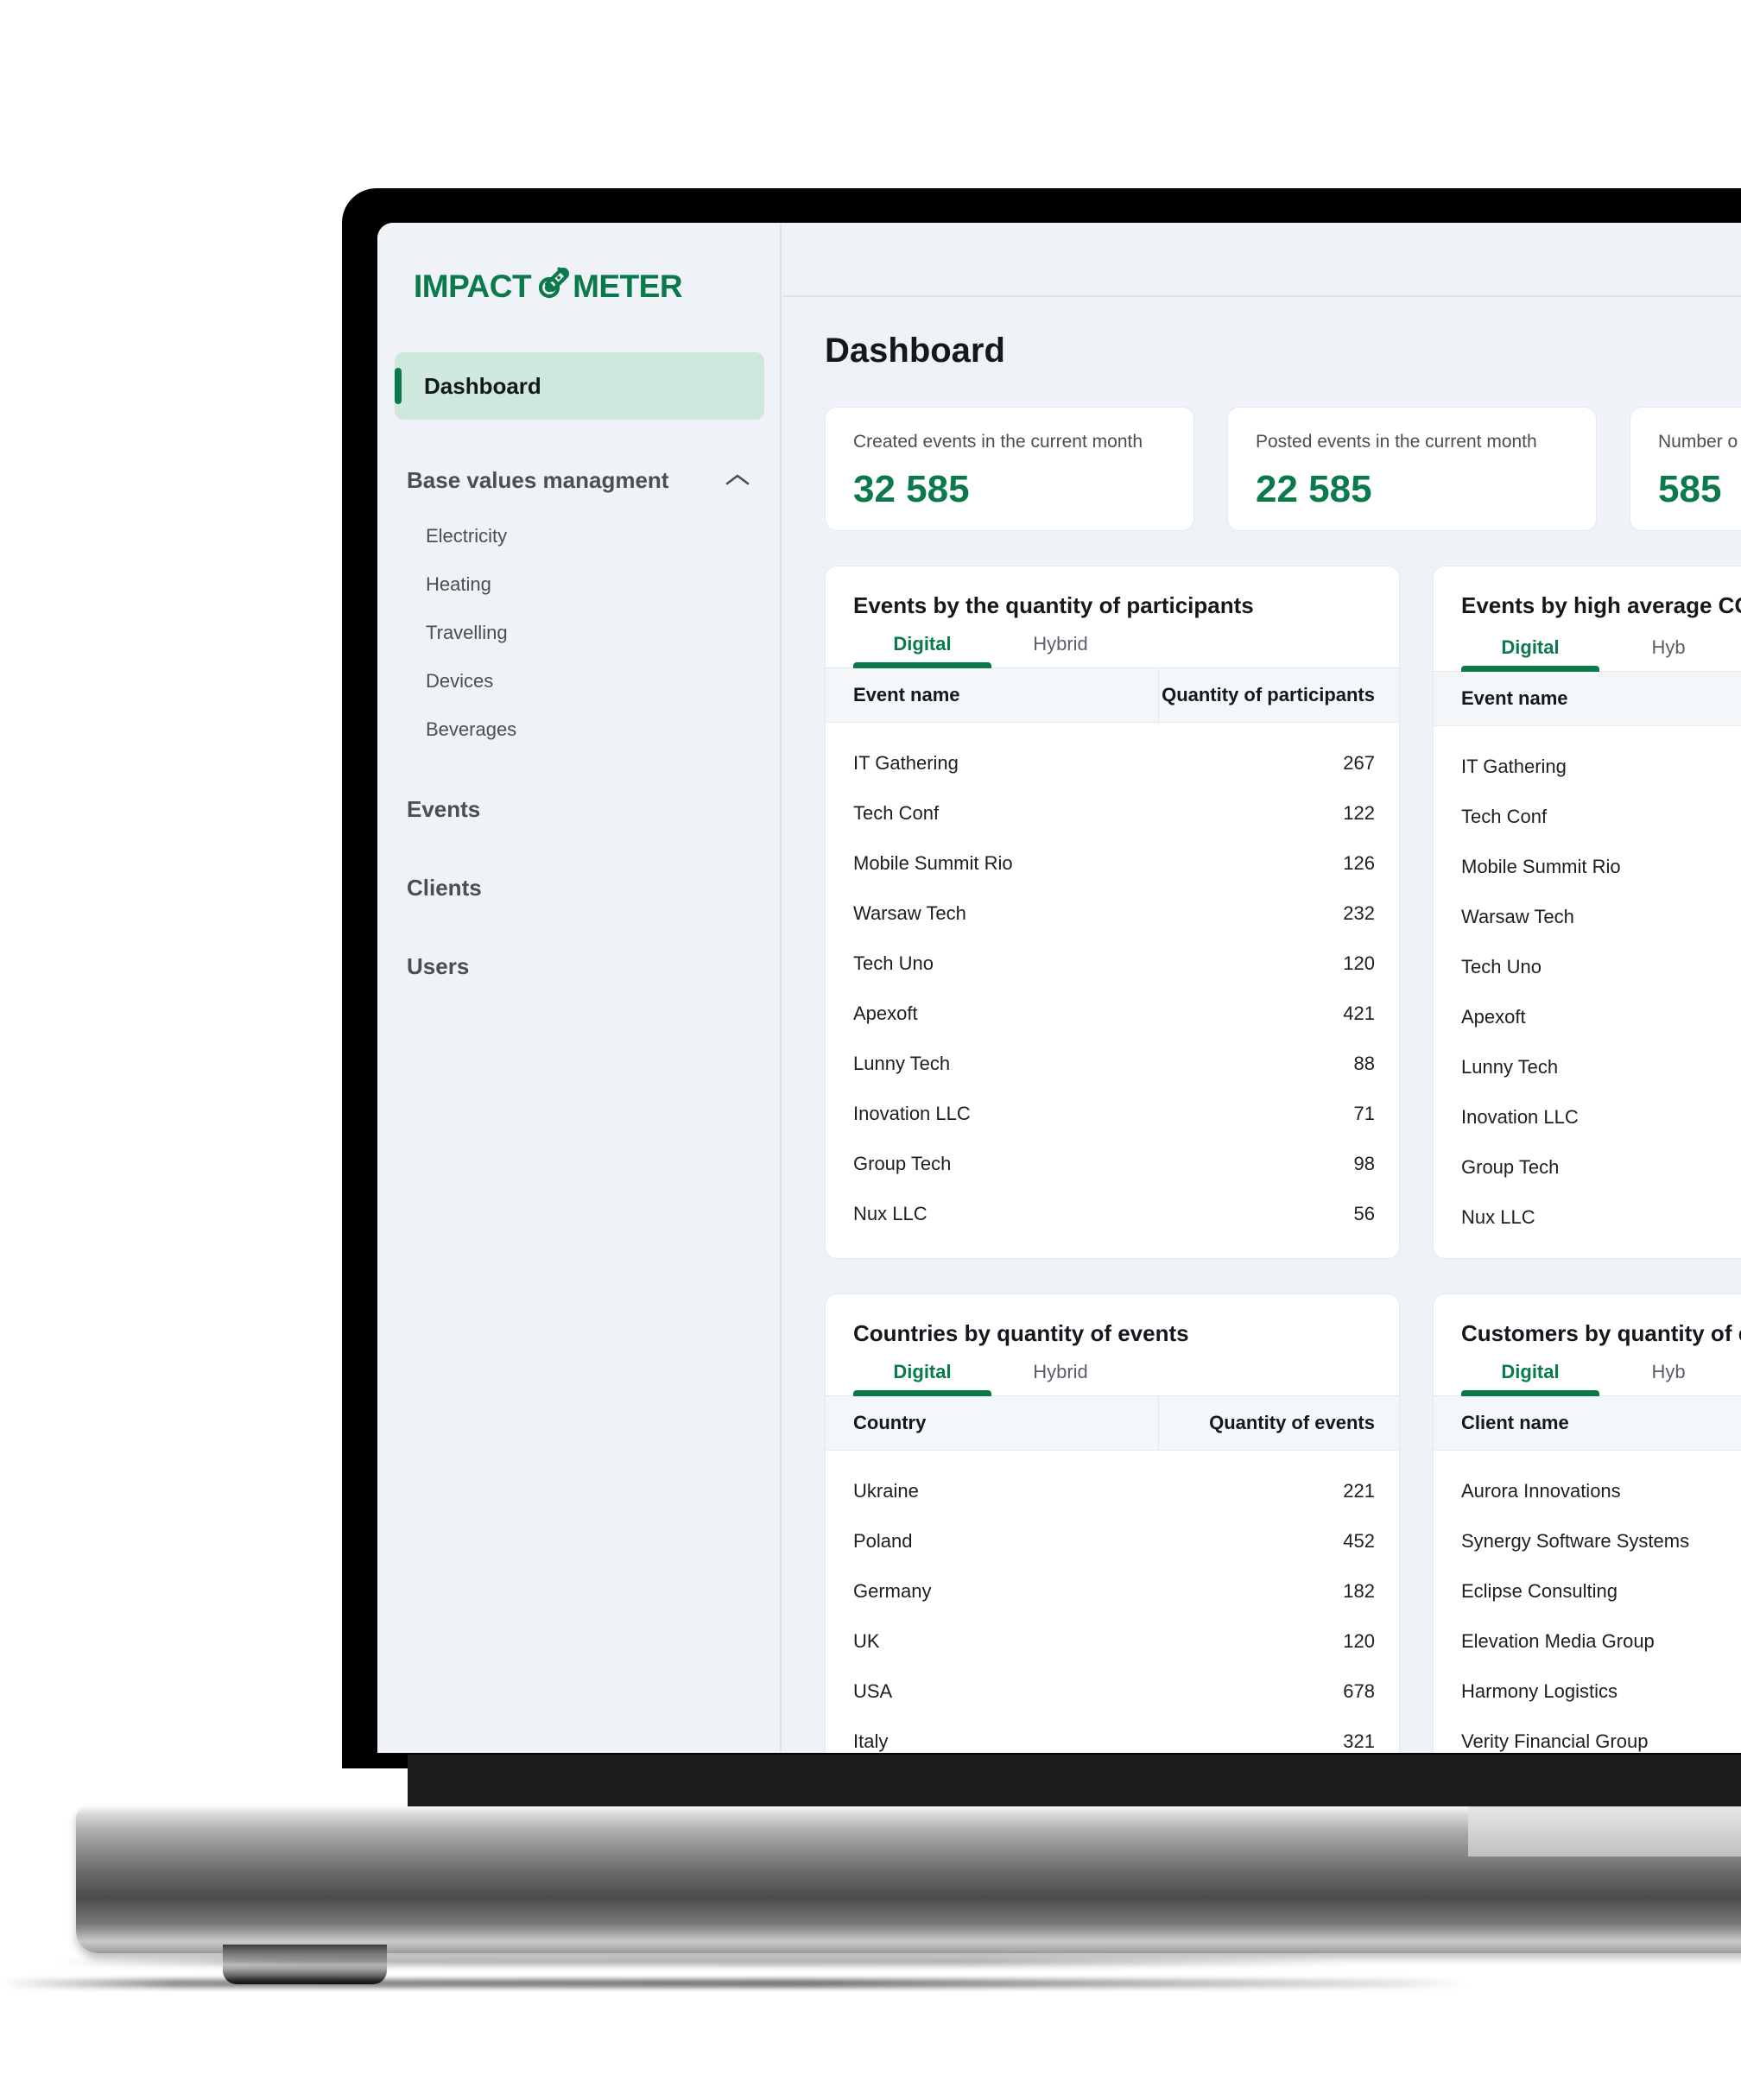 The height and width of the screenshot is (2100, 1741). Describe the element at coordinates (873, 1691) in the screenshot. I see `cell-country: USA` at that location.